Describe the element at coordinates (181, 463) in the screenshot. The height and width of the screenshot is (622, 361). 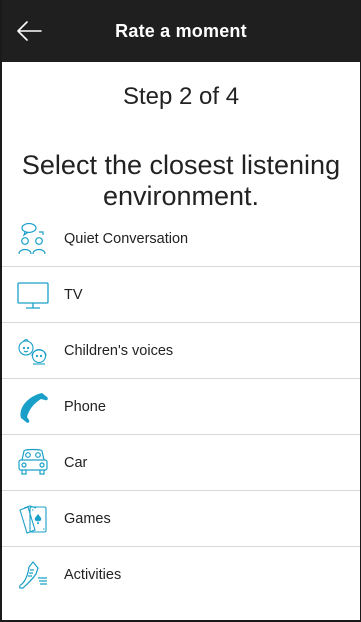
I see `environment-item-car: Car` at that location.